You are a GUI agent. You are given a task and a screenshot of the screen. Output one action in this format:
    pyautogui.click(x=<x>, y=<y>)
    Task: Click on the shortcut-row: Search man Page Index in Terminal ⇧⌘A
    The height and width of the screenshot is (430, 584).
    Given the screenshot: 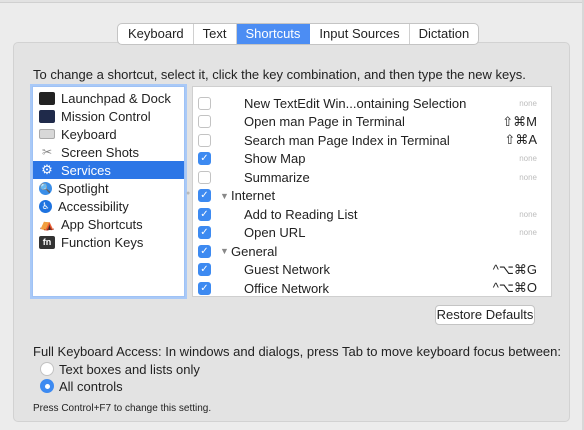 What is the action you would take?
    pyautogui.click(x=372, y=140)
    